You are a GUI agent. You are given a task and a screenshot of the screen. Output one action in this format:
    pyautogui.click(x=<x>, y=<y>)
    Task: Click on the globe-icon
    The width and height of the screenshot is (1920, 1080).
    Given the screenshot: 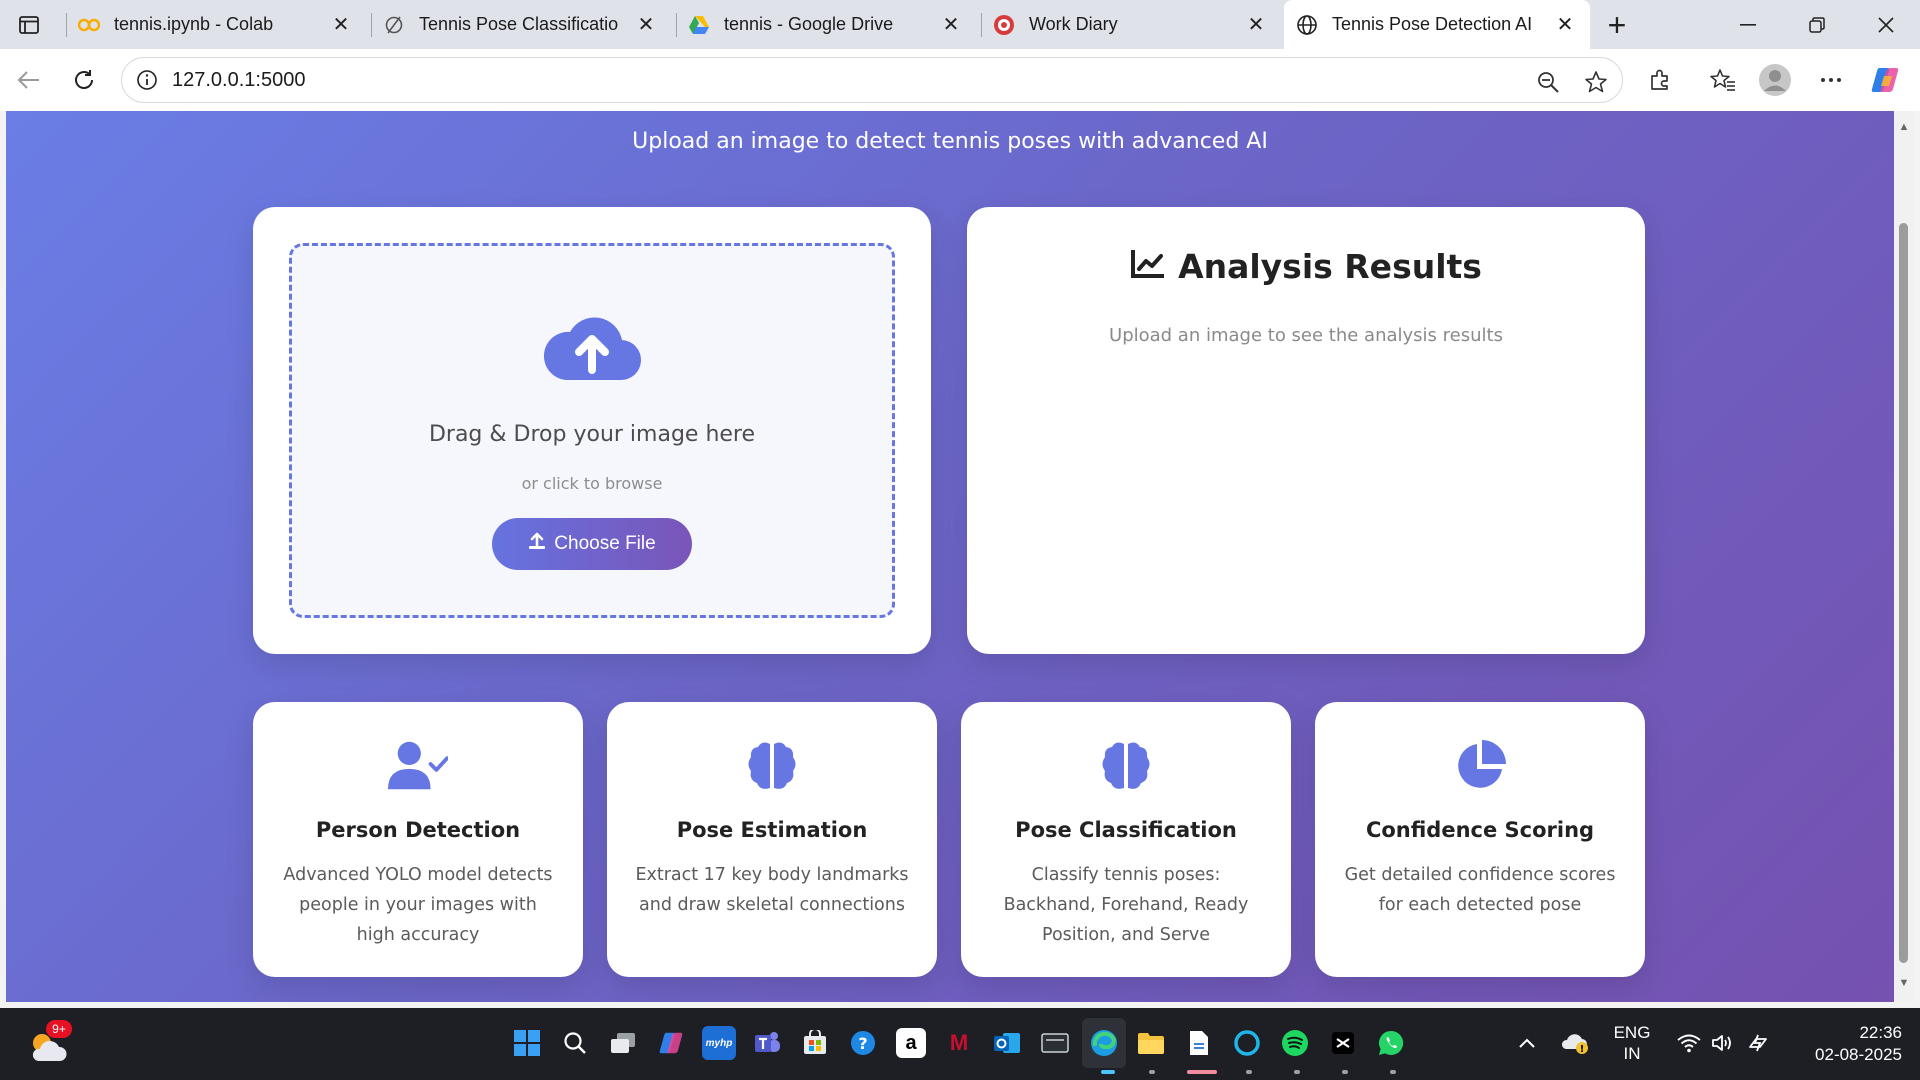 What is the action you would take?
    pyautogui.click(x=1307, y=25)
    